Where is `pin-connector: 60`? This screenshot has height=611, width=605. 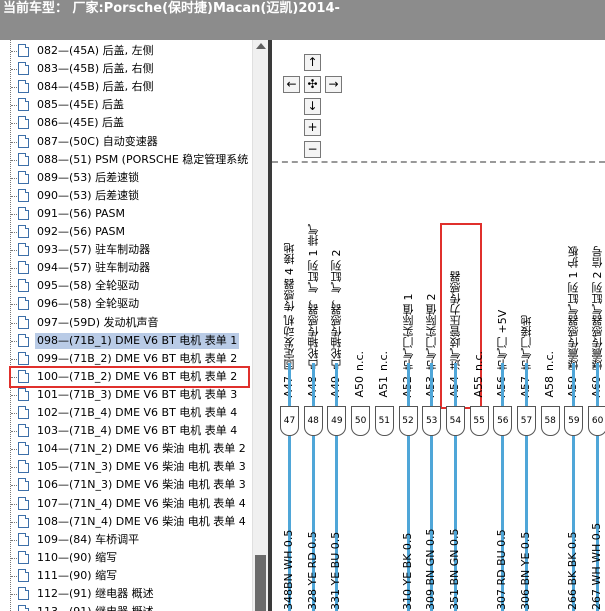
pin-connector: 60 is located at coordinates (596, 421).